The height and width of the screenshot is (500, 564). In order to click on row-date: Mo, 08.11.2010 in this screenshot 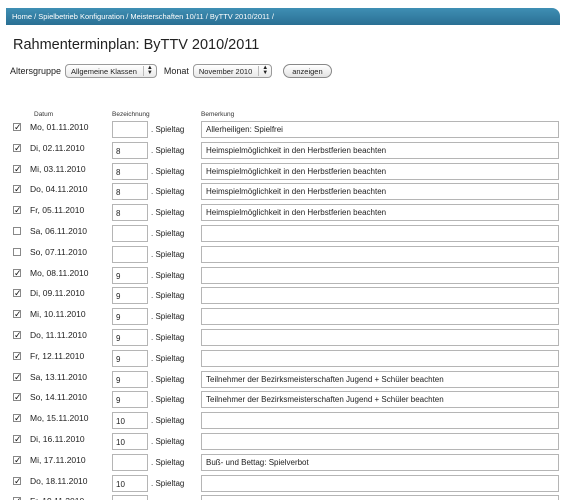, I will do `click(59, 272)`.